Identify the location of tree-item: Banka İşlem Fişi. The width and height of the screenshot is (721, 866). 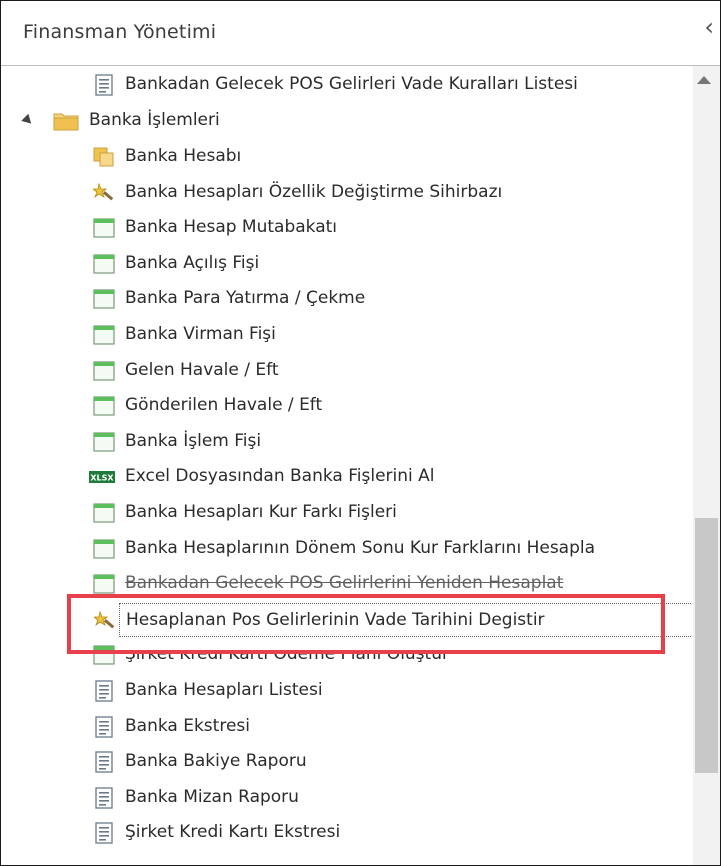
(346, 442).